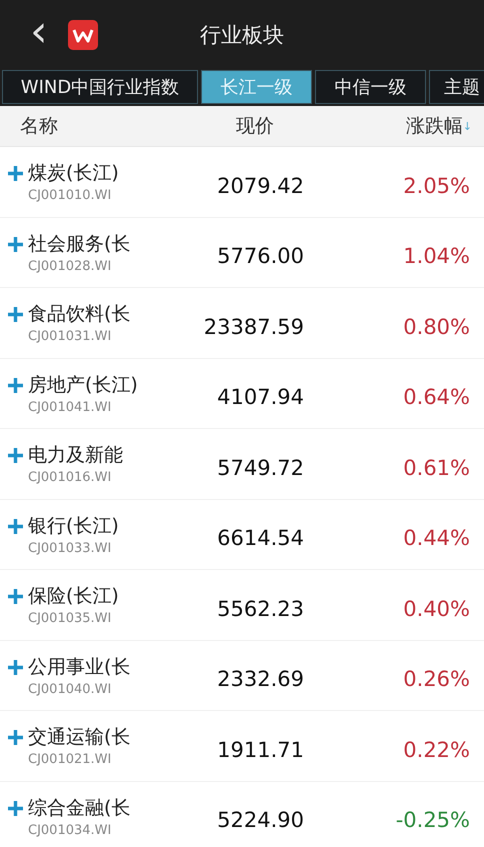 Image resolution: width=484 pixels, height=847 pixels. I want to click on column-header: 现价, so click(280, 126).